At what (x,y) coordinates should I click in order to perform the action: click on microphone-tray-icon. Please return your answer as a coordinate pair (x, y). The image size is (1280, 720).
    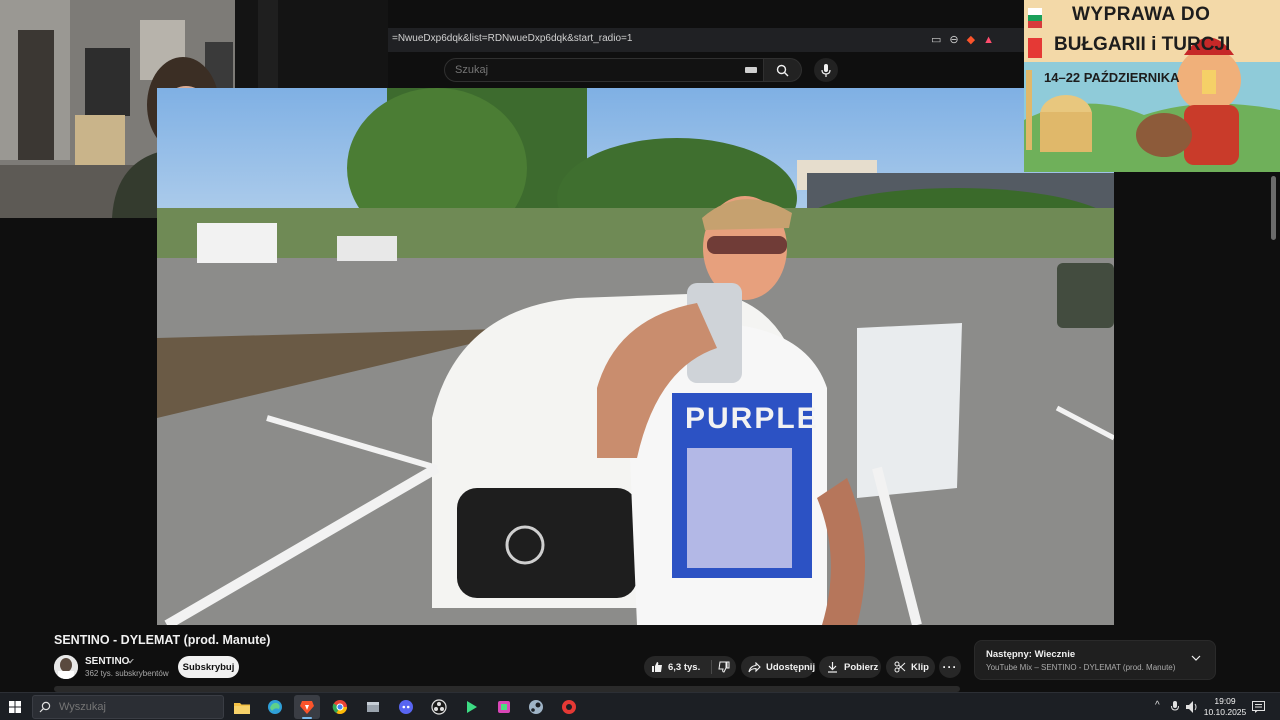
    Looking at the image, I should click on (1175, 707).